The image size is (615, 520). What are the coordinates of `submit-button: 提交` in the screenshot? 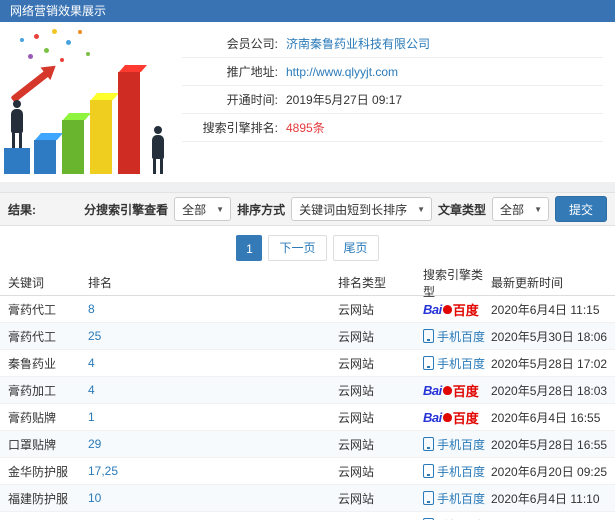 It's located at (580, 209).